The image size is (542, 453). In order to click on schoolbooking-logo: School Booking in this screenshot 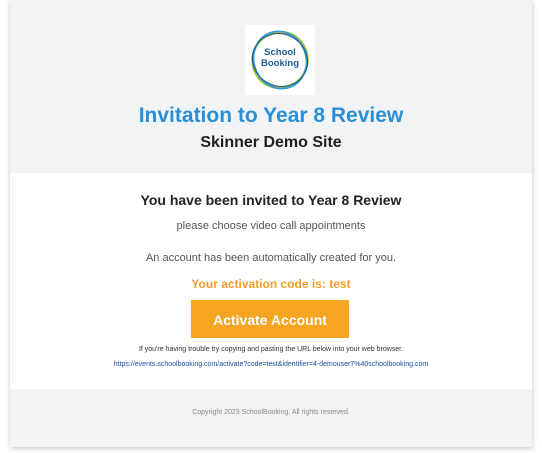, I will do `click(280, 60)`.